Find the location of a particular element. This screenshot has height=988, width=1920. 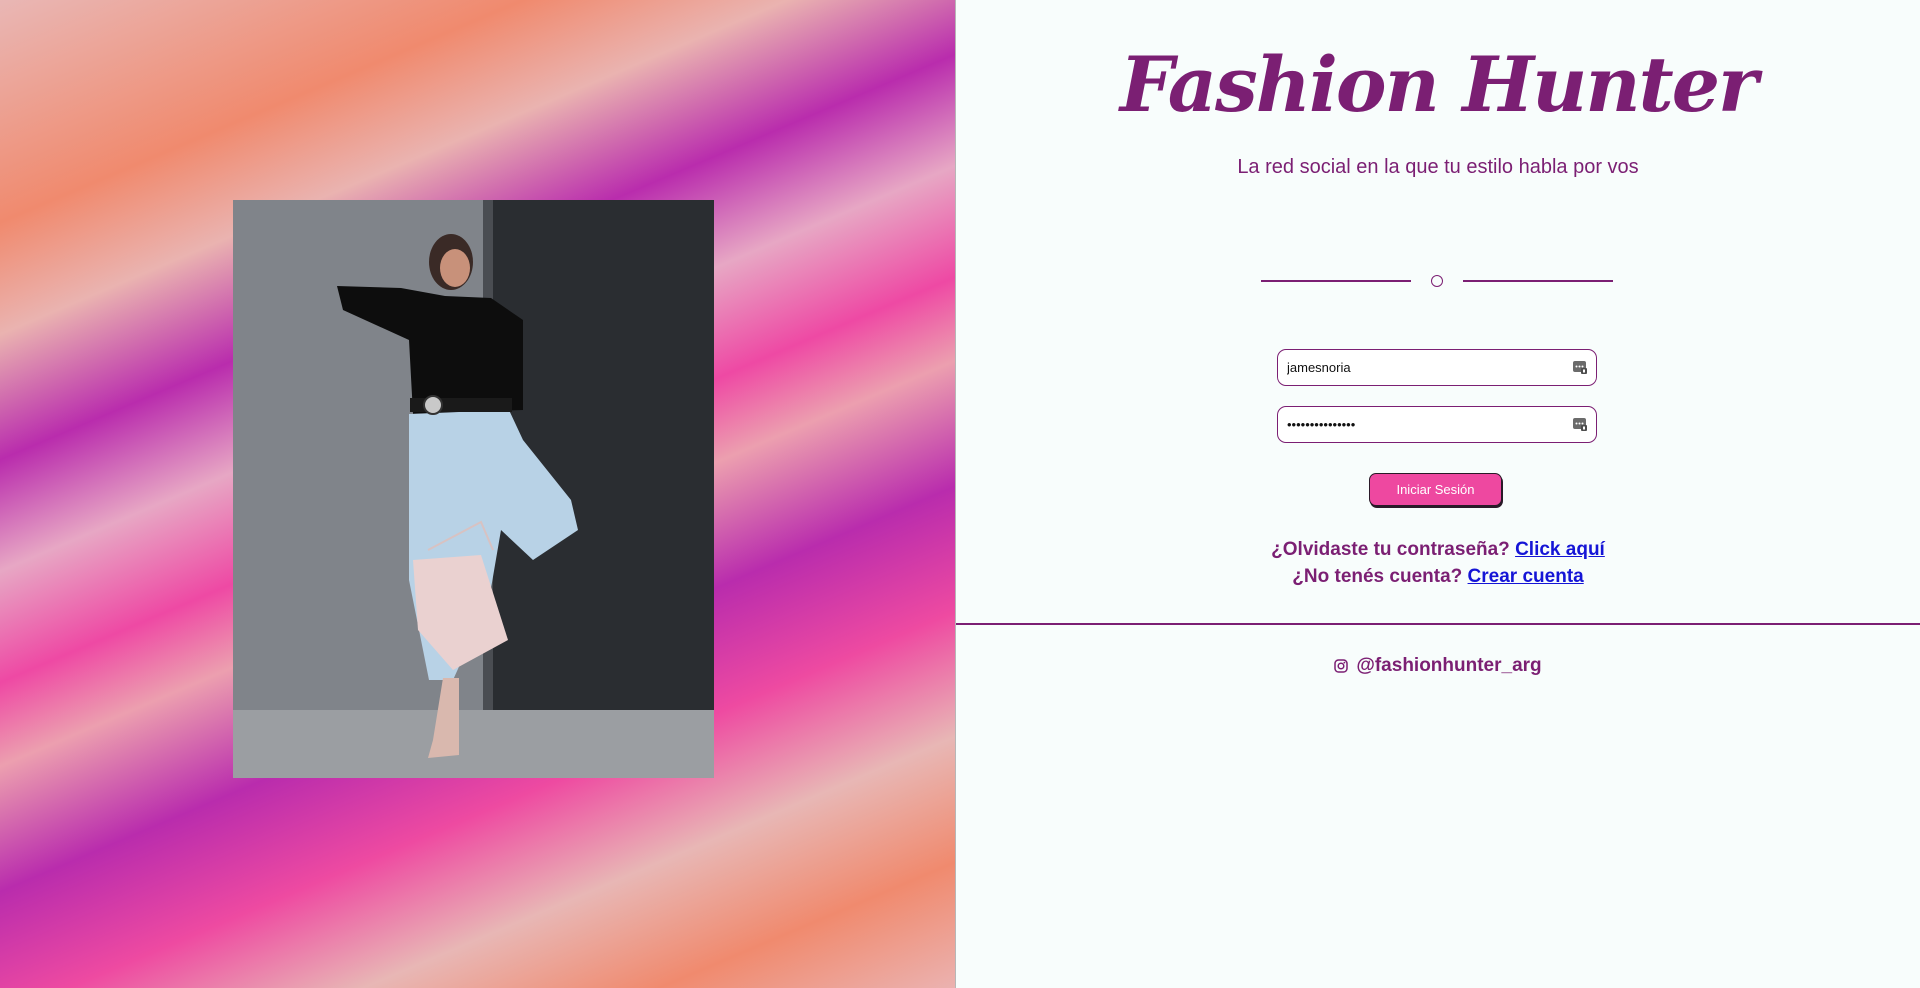

password-field is located at coordinates (1437, 424).